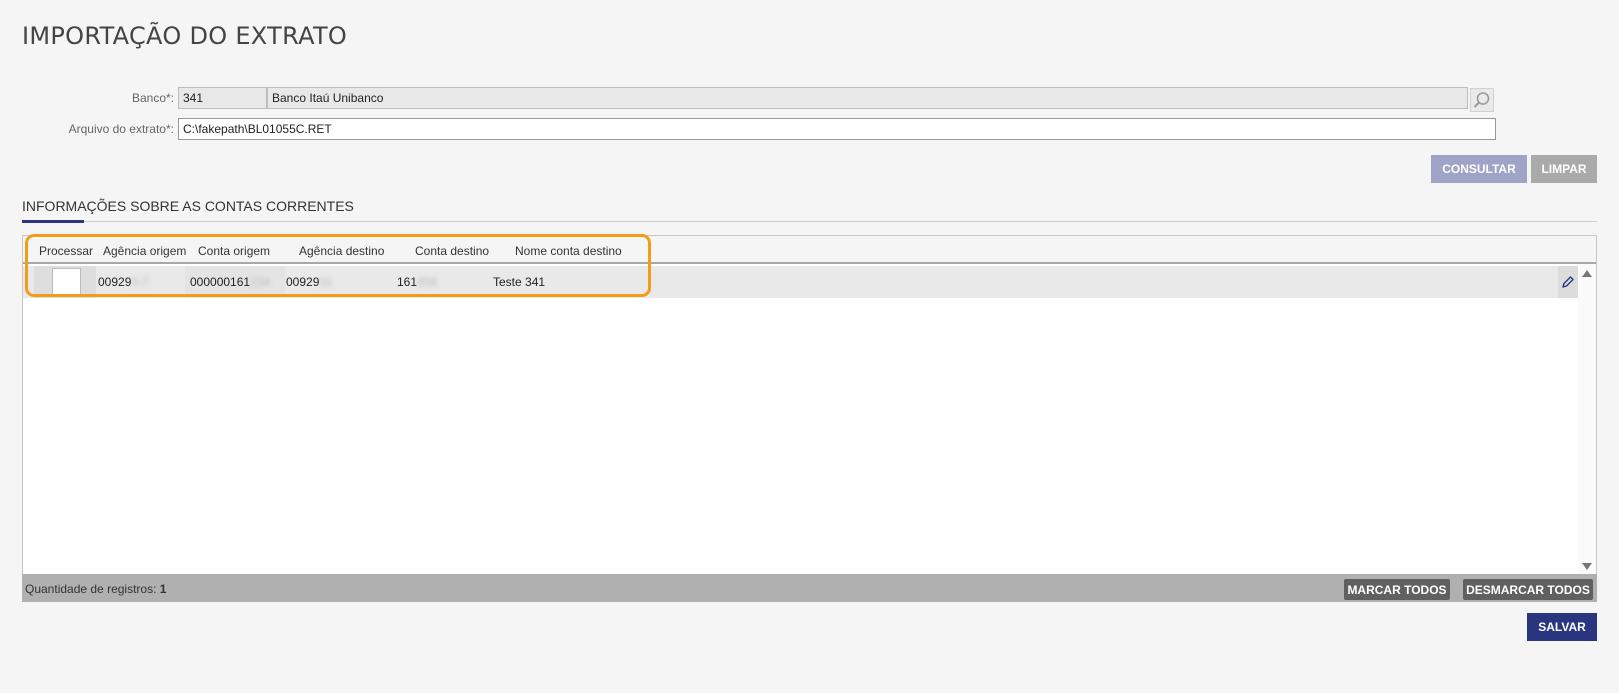 Image resolution: width=1619 pixels, height=693 pixels. I want to click on col-nome-conta-destino: Nome conta destino, so click(568, 251).